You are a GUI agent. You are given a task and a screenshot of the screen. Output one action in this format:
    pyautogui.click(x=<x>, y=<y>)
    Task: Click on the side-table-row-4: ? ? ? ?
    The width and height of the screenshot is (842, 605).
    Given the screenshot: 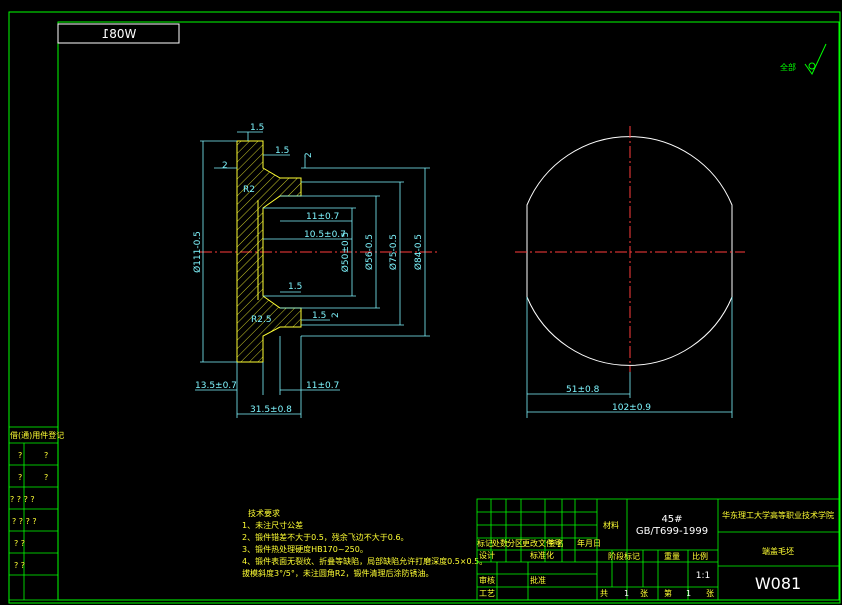 What is the action you would take?
    pyautogui.click(x=24, y=521)
    